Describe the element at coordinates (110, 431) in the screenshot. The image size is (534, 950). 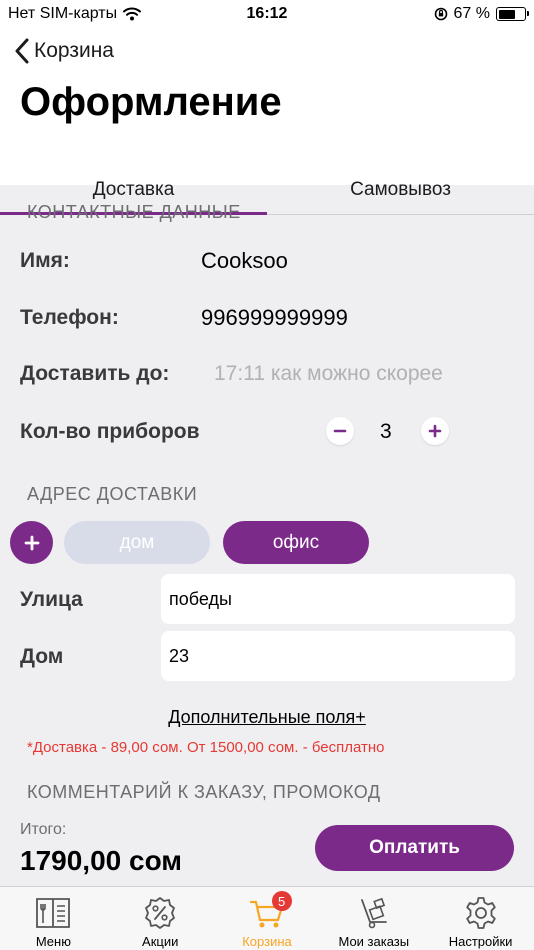
I see `cutlery-label: Кол-во приборов` at that location.